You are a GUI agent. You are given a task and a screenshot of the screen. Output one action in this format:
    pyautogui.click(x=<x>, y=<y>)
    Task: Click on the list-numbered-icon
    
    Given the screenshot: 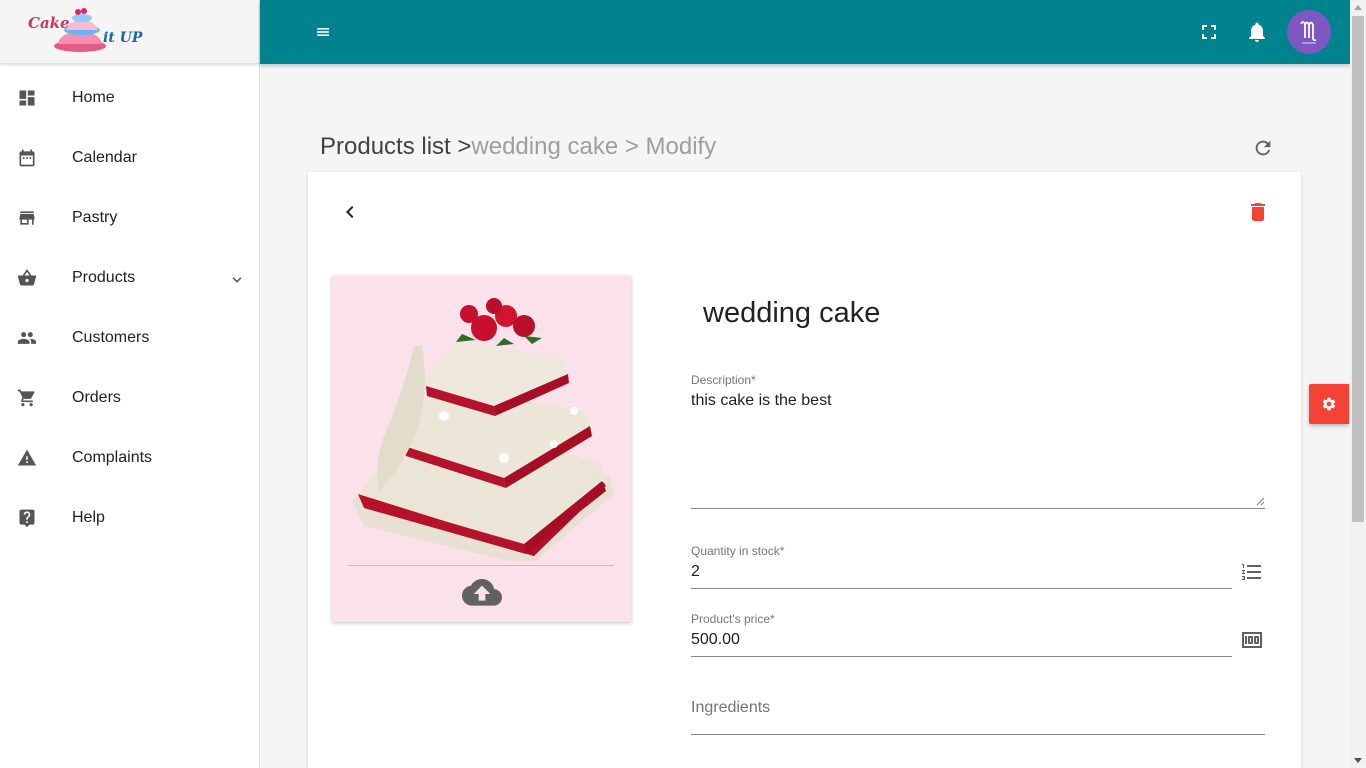 What is the action you would take?
    pyautogui.click(x=1251, y=572)
    